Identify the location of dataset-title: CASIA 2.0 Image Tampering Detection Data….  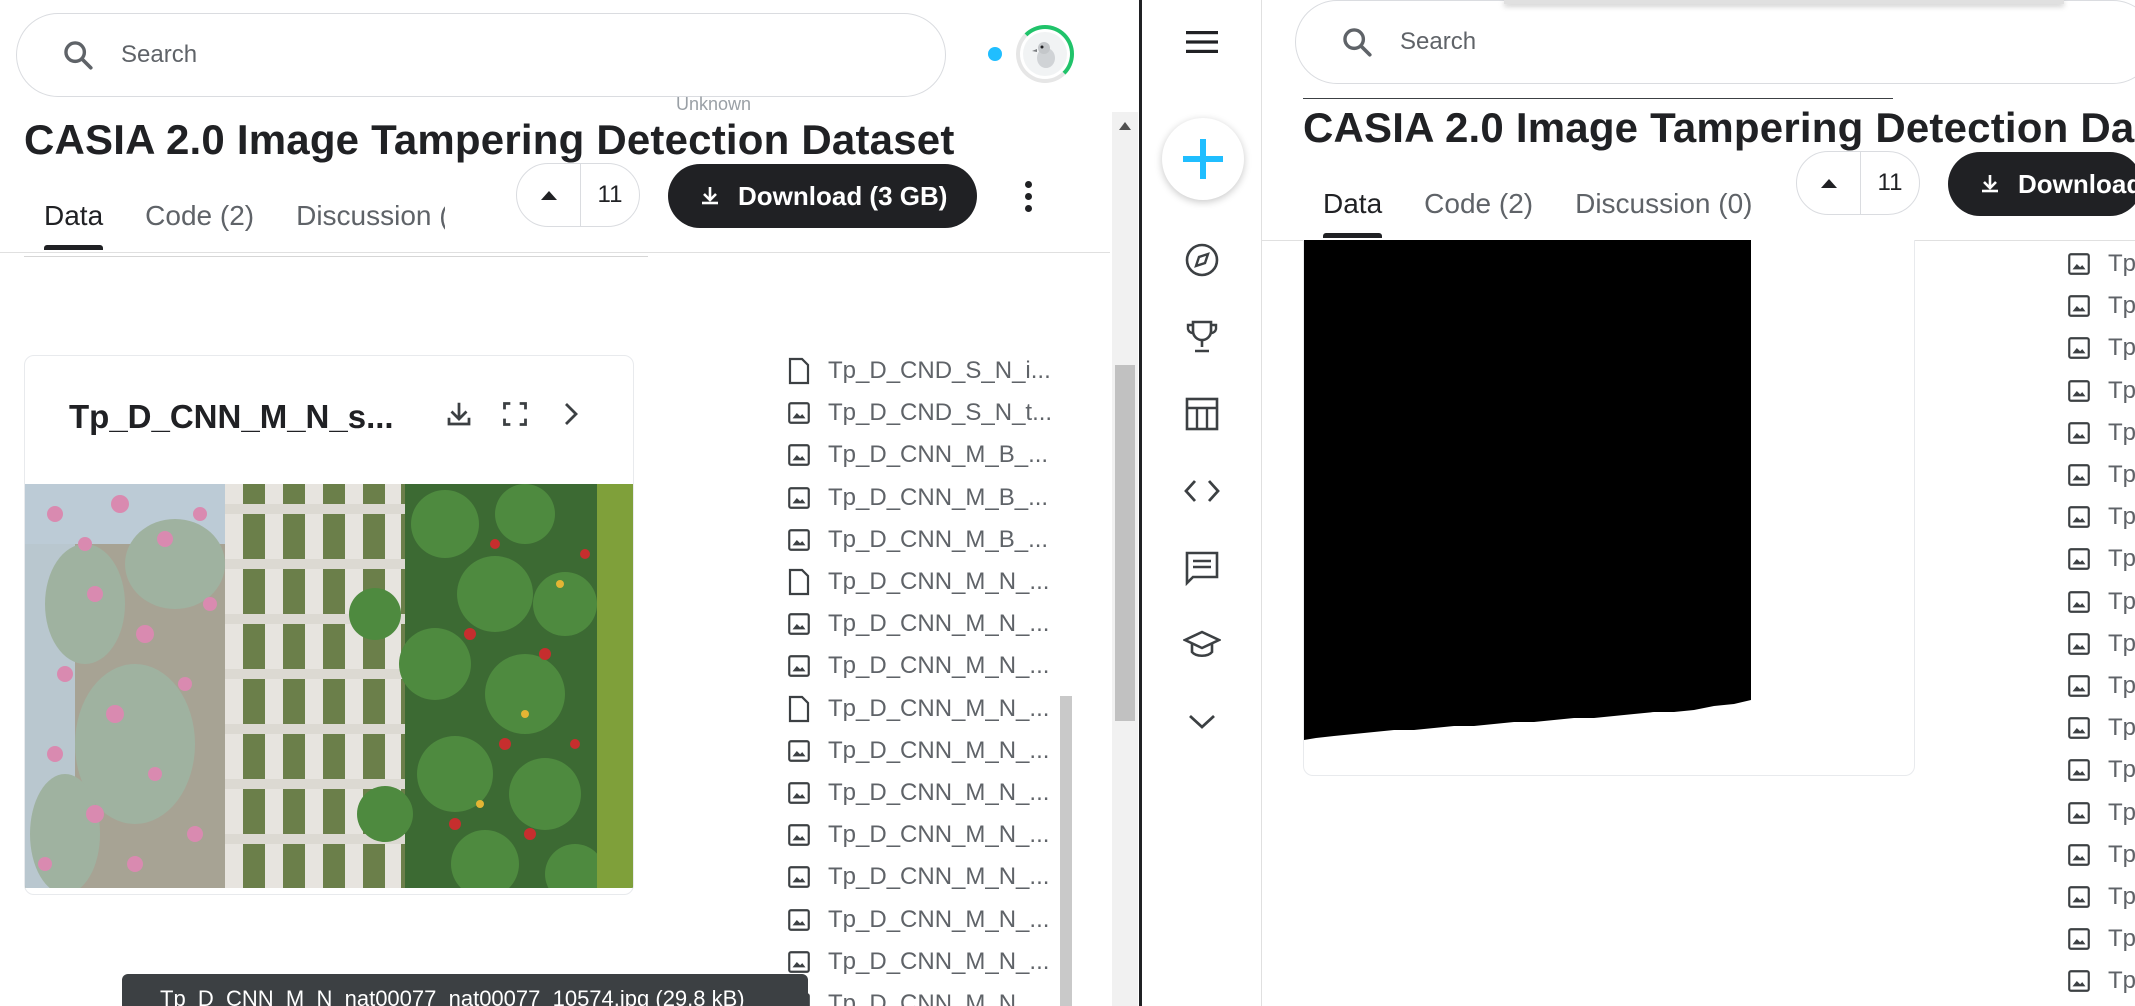
(1719, 127).